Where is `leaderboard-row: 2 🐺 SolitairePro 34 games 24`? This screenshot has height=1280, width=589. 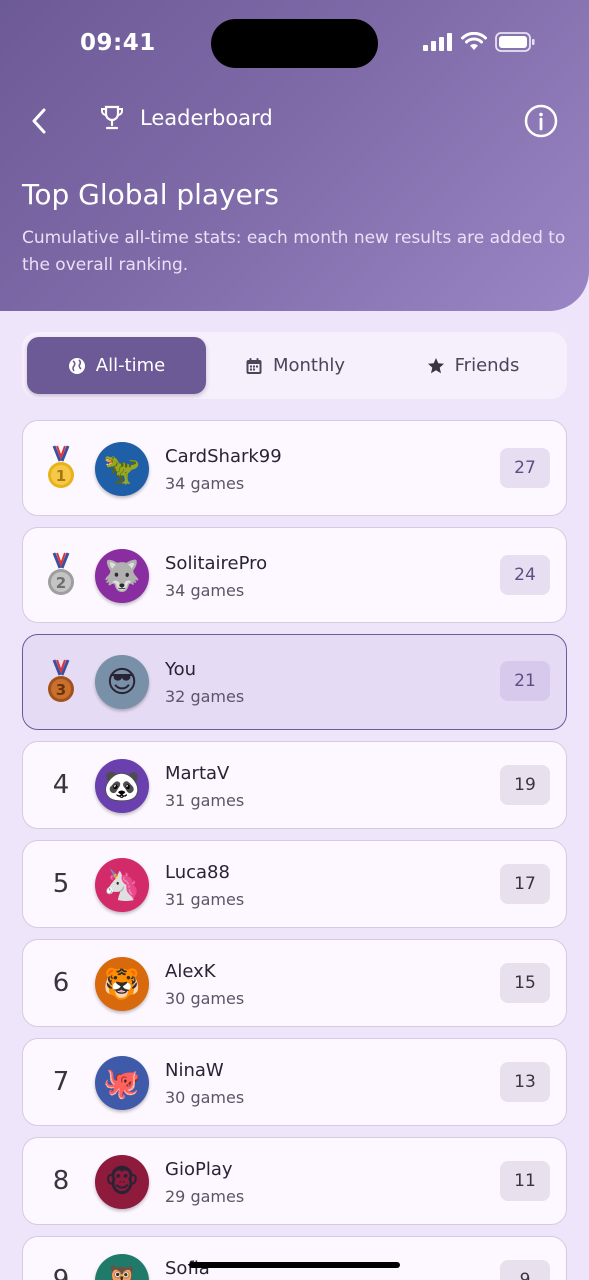
leaderboard-row: 2 🐺 SolitairePro 34 games 24 is located at coordinates (294, 575).